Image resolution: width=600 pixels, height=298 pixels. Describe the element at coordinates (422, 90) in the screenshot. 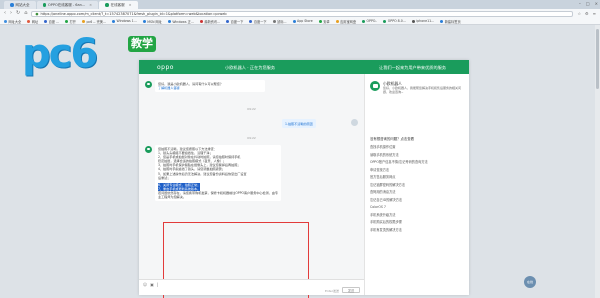

I see `robot-description: 您好，小欧机器人，我能帮您解决手机和售后服务的相关问题，欢迎咨询~` at that location.